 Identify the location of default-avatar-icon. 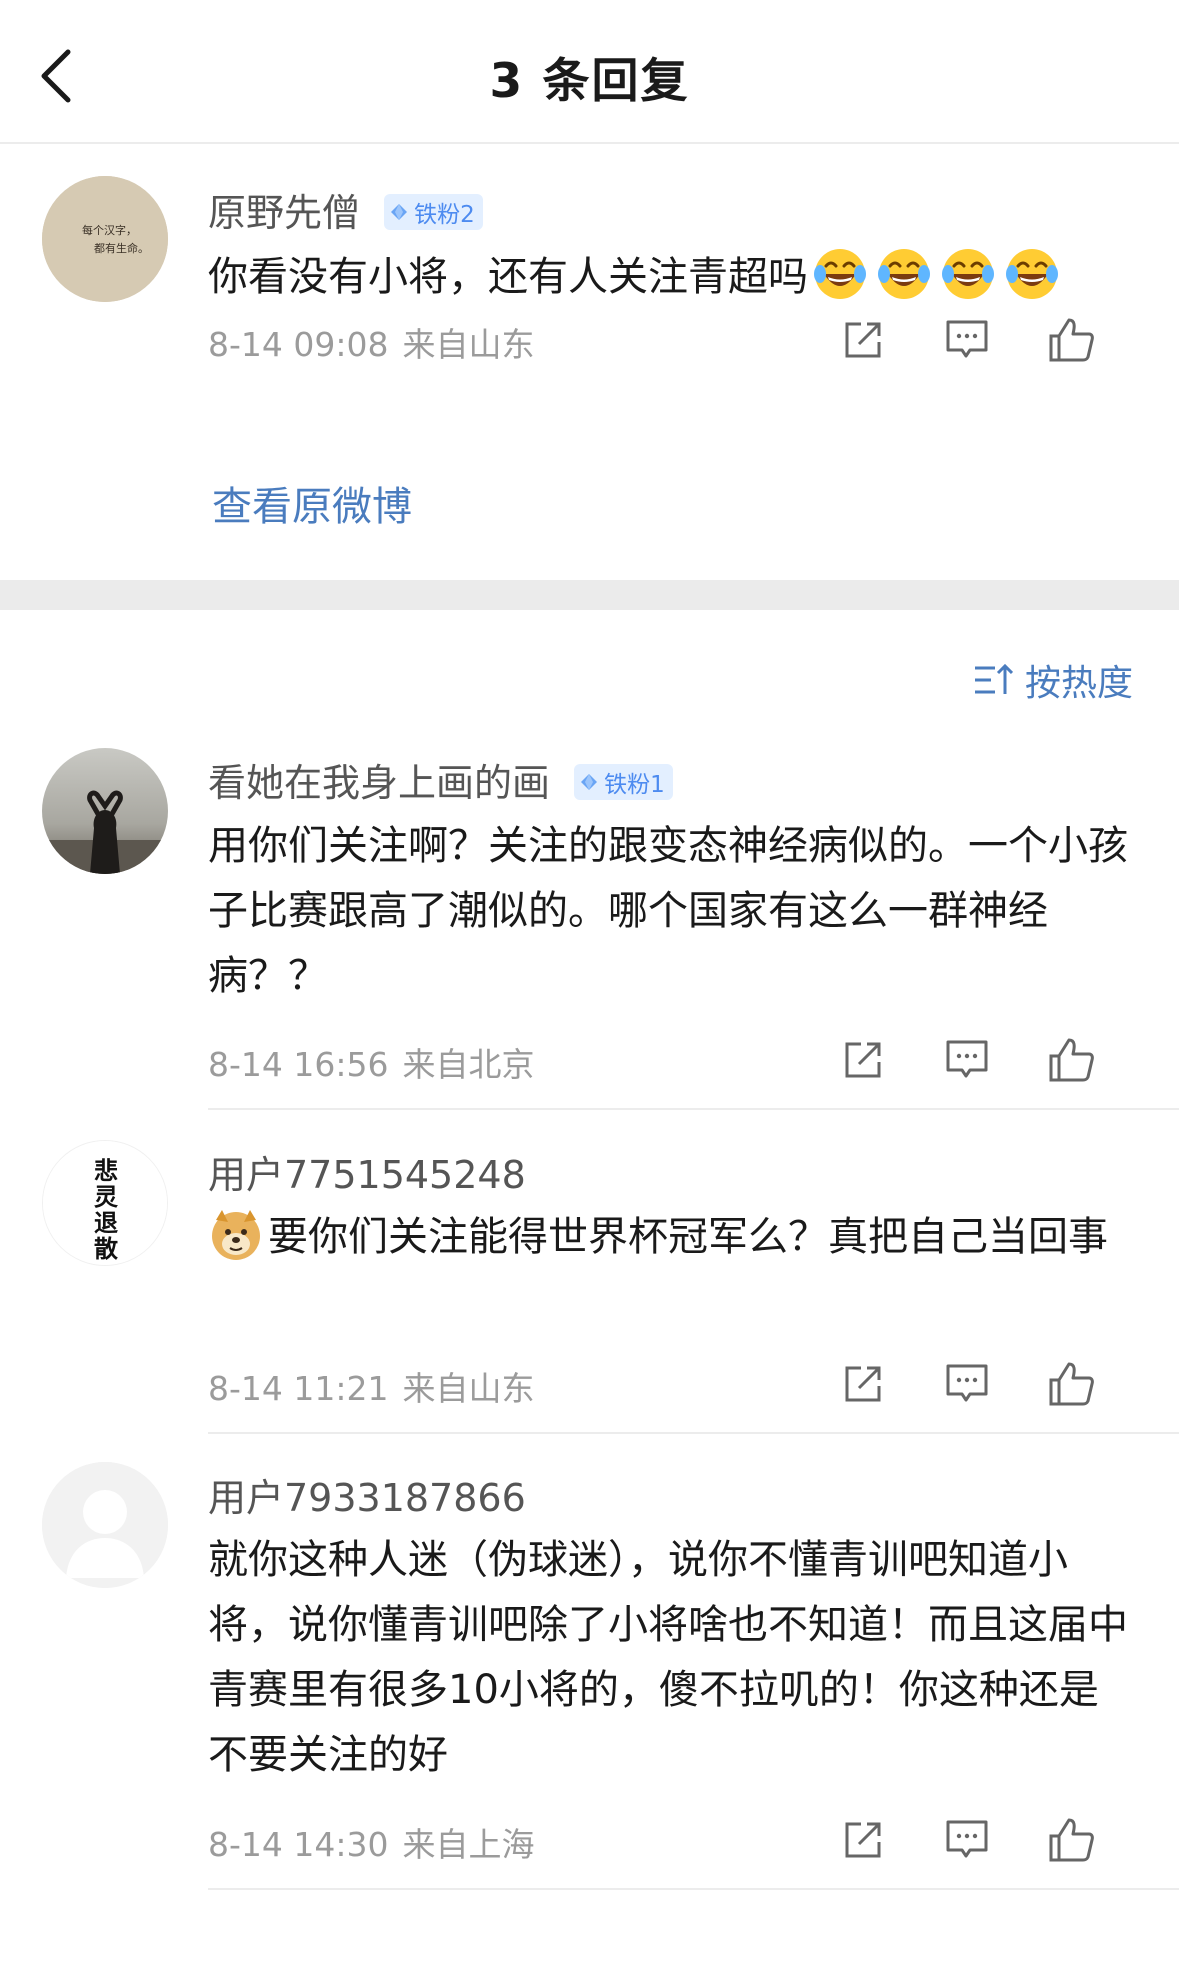
(105, 1525).